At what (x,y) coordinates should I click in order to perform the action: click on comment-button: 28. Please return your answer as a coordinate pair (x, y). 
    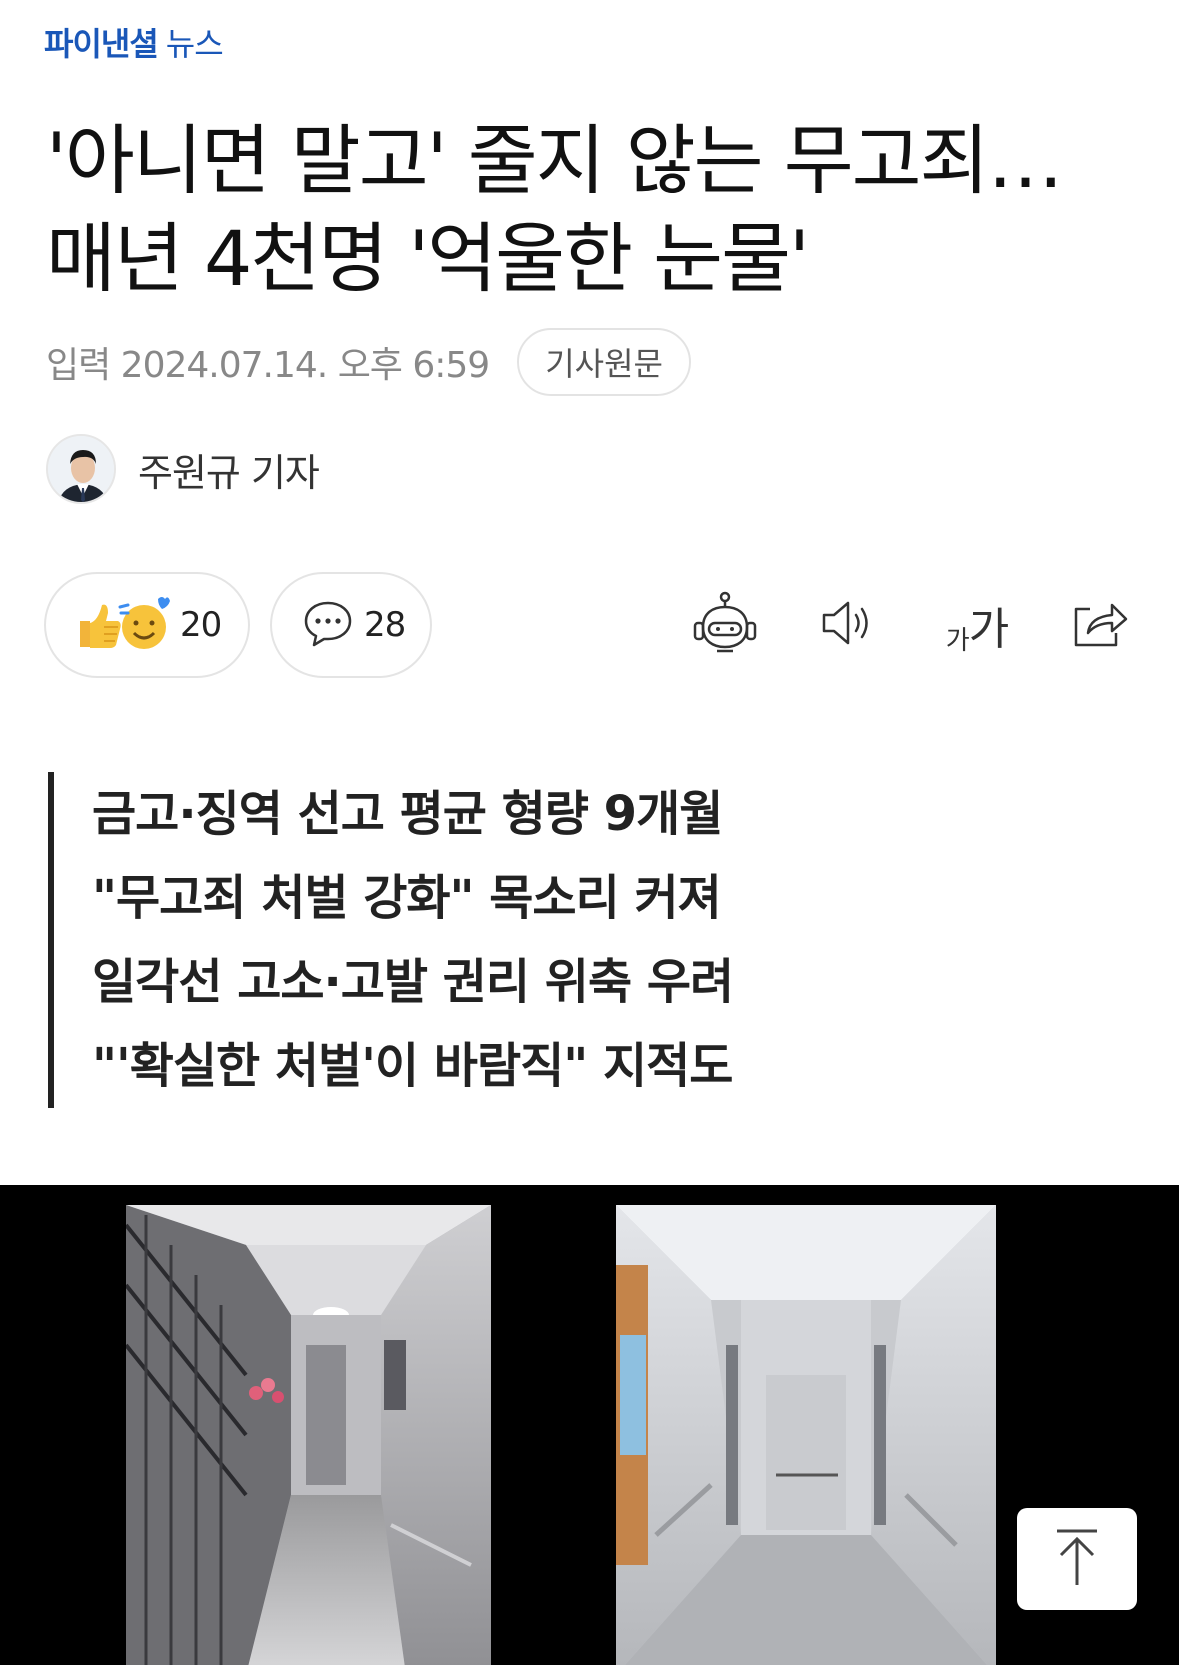
    Looking at the image, I should click on (351, 625).